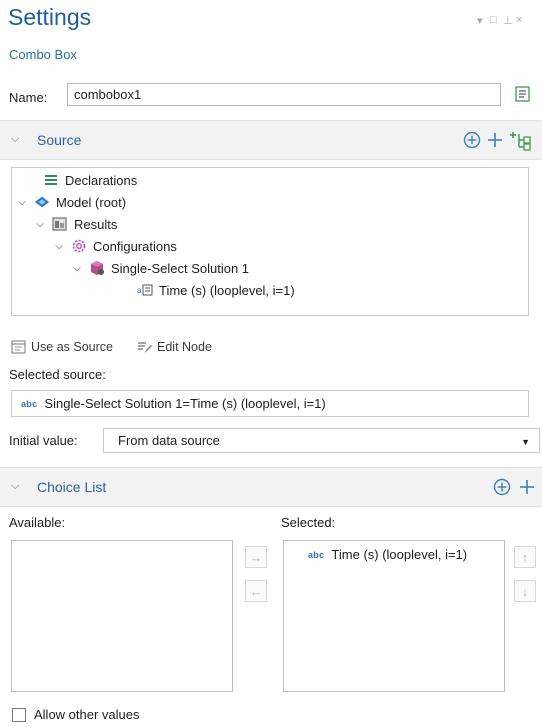 The image size is (542, 727). Describe the element at coordinates (521, 140) in the screenshot. I see `add-to-tree-icon` at that location.